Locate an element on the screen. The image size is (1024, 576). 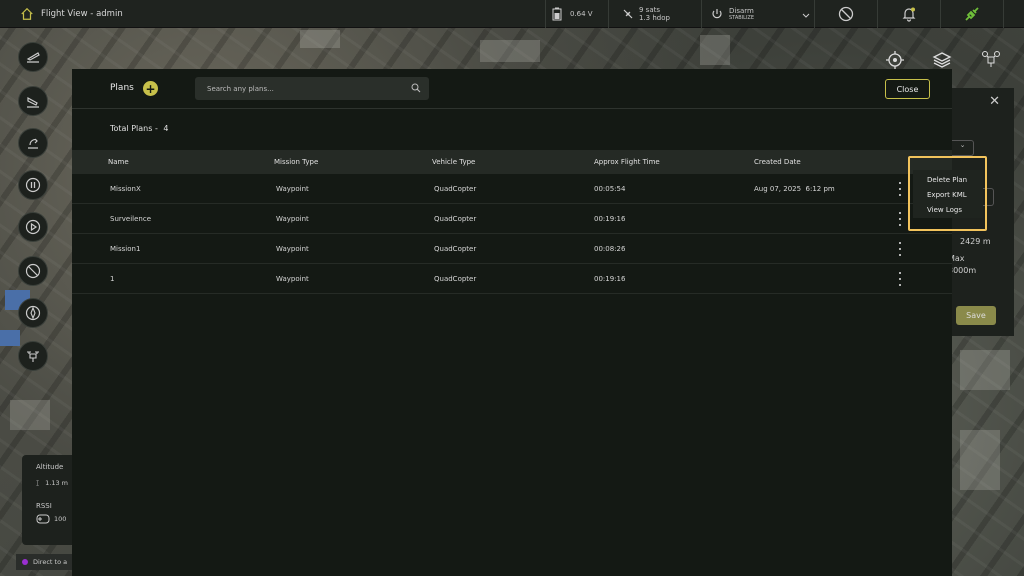
battery-voltage: 0.64 V is located at coordinates (581, 14).